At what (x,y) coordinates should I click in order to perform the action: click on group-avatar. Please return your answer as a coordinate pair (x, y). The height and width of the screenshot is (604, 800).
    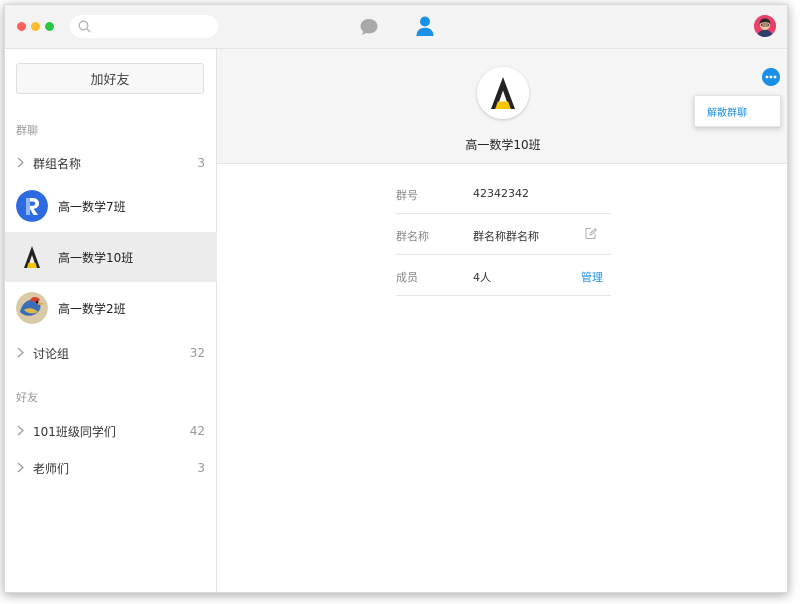
    Looking at the image, I should click on (503, 93).